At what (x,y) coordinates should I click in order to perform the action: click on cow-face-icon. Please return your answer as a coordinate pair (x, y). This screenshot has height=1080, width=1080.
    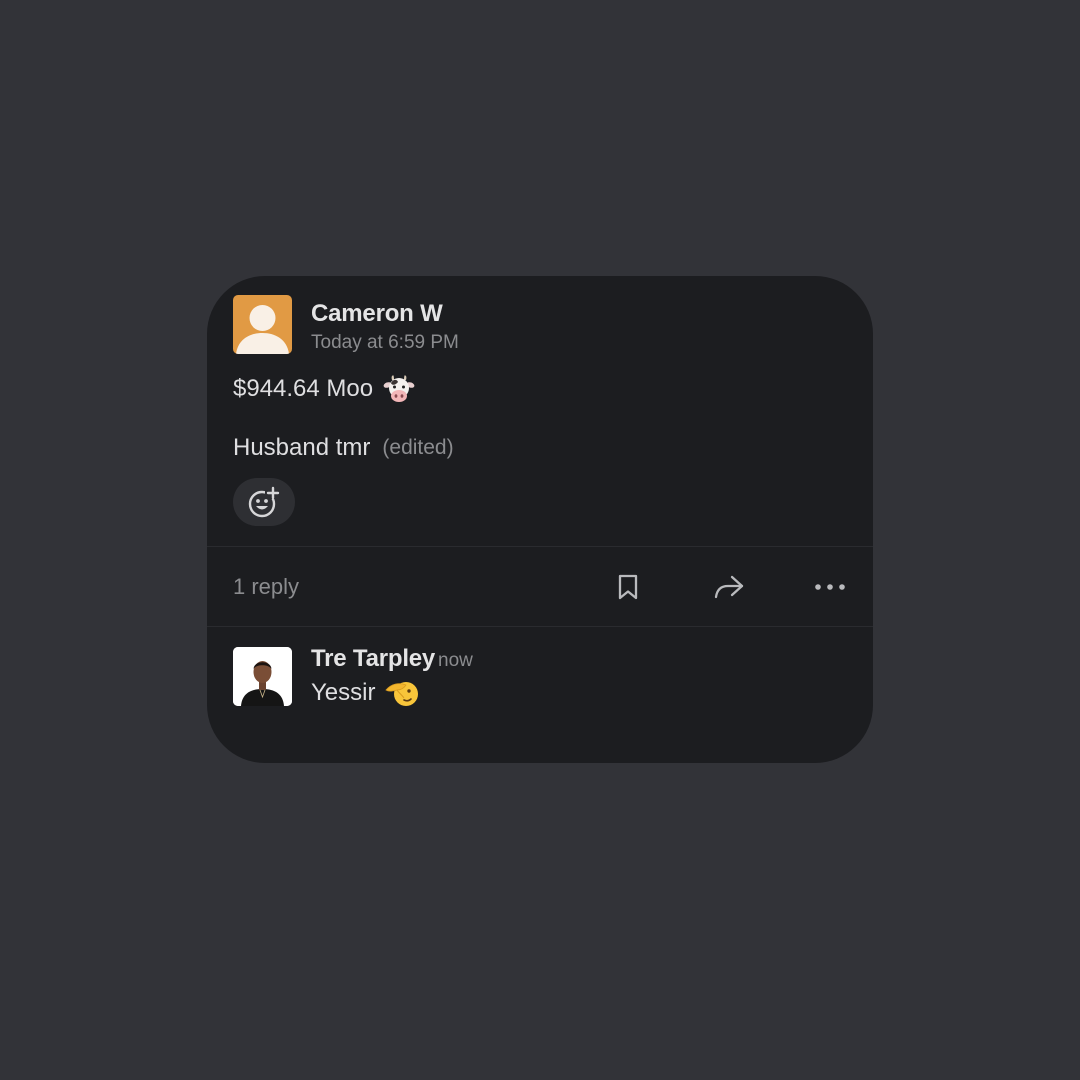
    Looking at the image, I should click on (399, 389).